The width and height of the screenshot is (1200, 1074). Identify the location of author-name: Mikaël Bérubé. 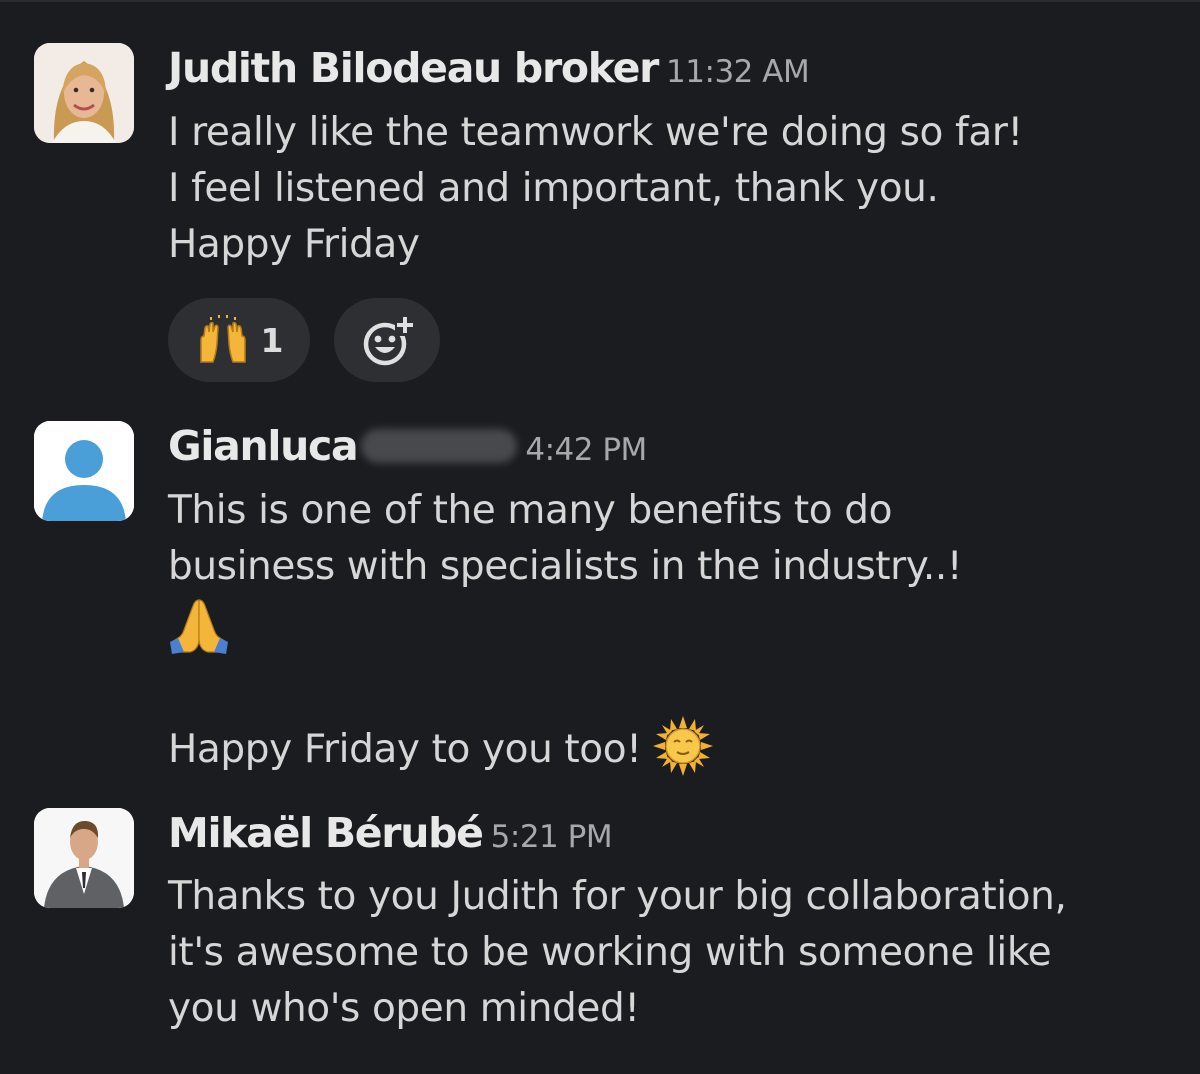
(326, 833).